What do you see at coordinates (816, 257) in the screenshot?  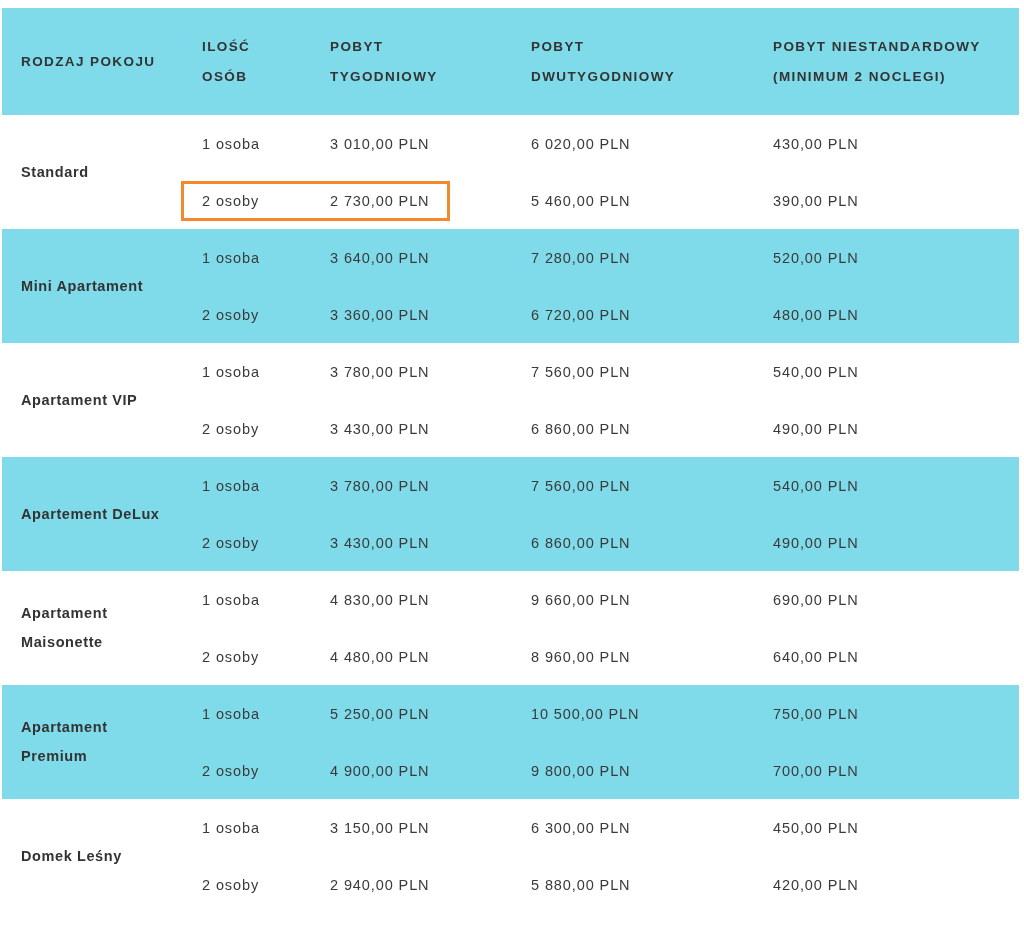 I see `price-cell-text: 520,00 PLN` at bounding box center [816, 257].